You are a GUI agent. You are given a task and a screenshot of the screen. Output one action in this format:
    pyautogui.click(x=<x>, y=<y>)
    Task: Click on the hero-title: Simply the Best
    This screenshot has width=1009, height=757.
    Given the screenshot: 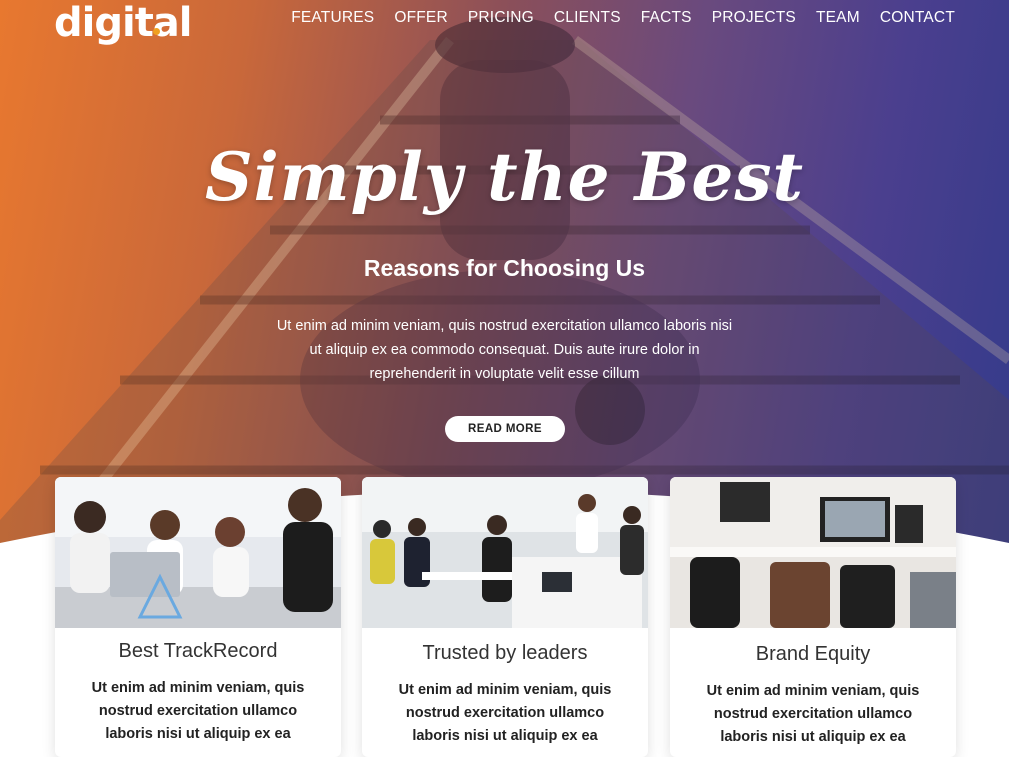 What is the action you would take?
    pyautogui.click(x=504, y=177)
    